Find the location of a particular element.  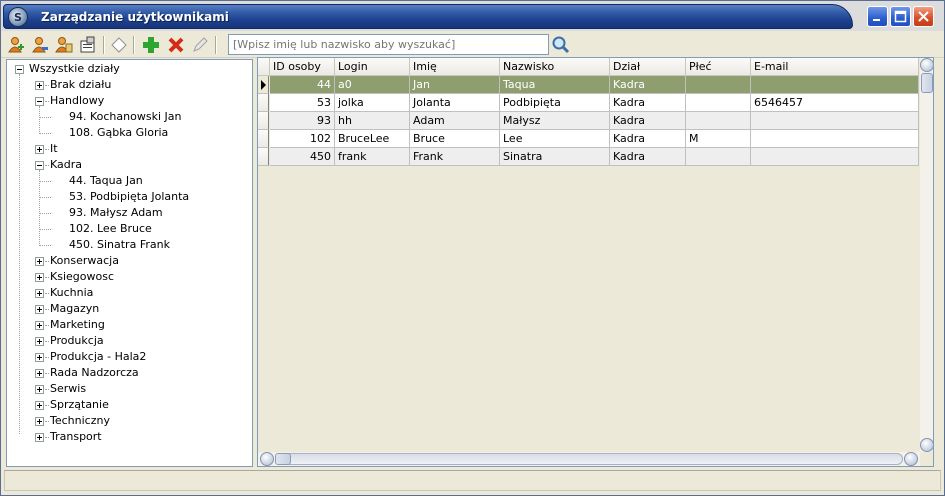

tree-node-department: Serwis is located at coordinates (129, 389).